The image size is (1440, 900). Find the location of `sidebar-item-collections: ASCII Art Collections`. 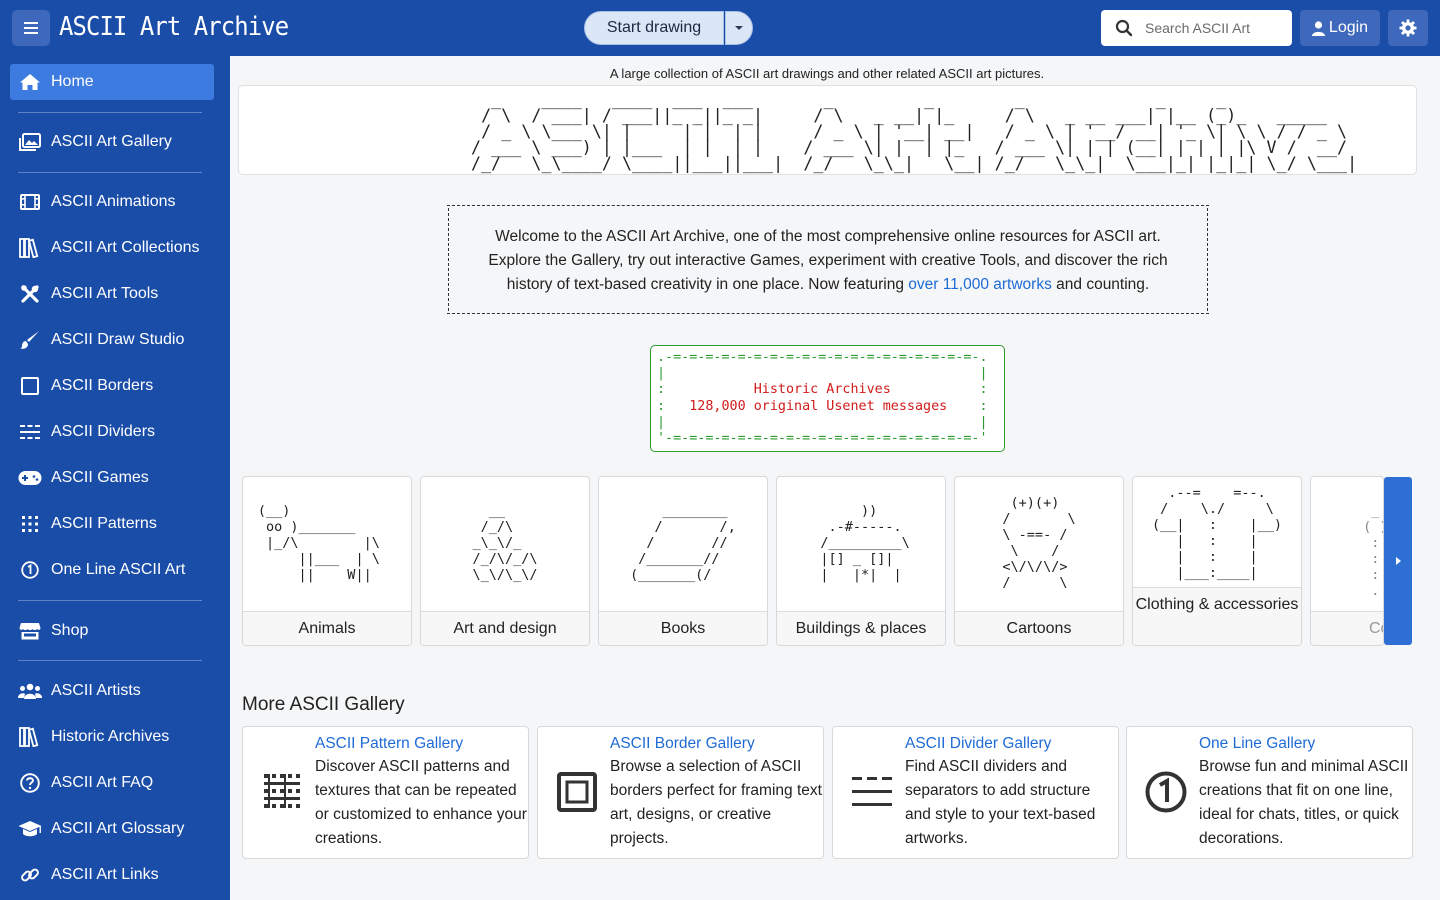

sidebar-item-collections: ASCII Art Collections is located at coordinates (112, 248).